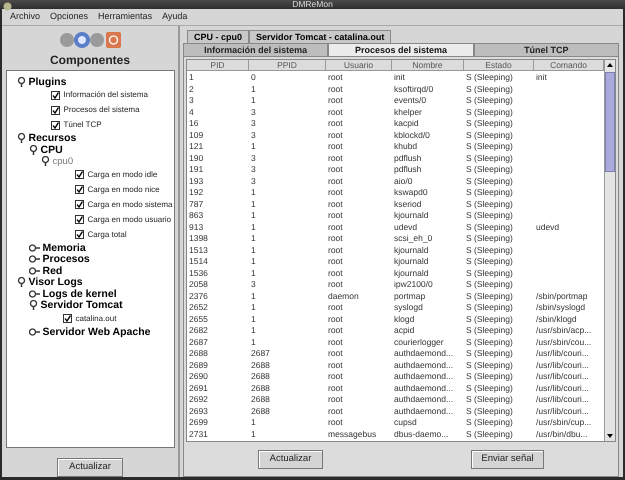  I want to click on table-cell: 2687, so click(198, 341).